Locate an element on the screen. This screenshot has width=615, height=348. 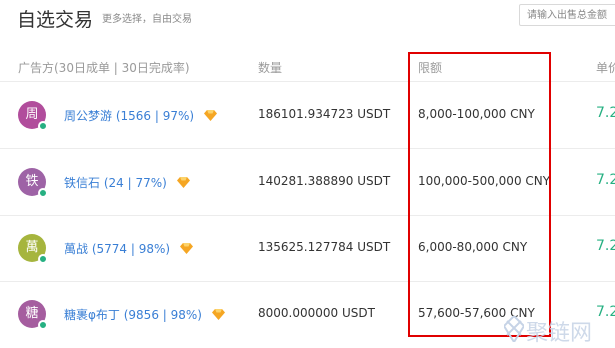
amount-search-input is located at coordinates (567, 15).